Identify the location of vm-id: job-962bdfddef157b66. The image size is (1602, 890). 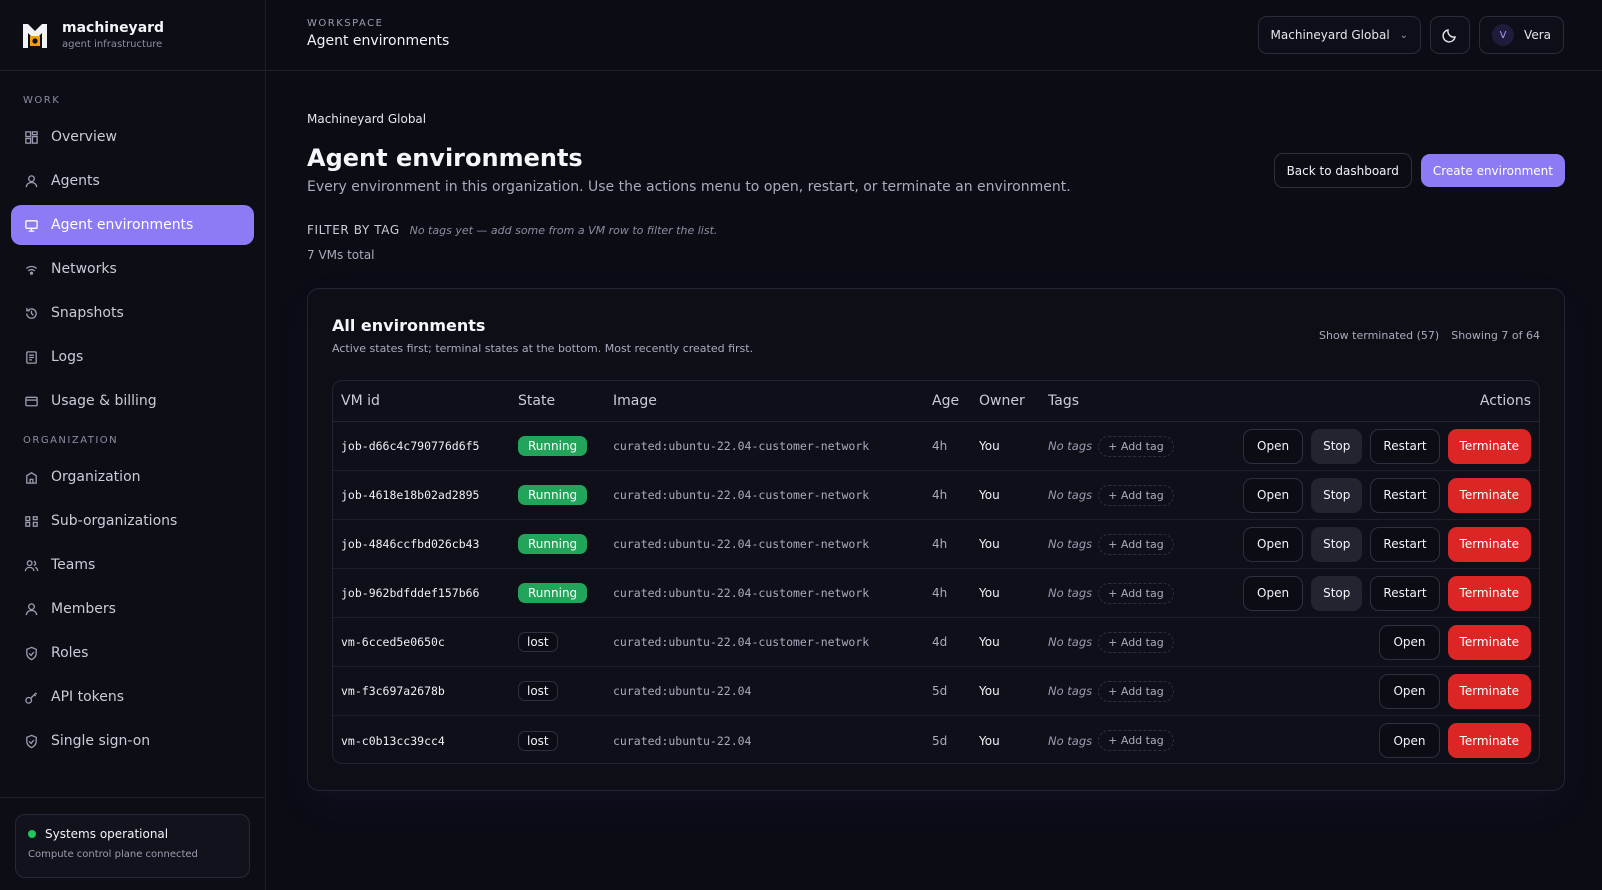
(423, 593).